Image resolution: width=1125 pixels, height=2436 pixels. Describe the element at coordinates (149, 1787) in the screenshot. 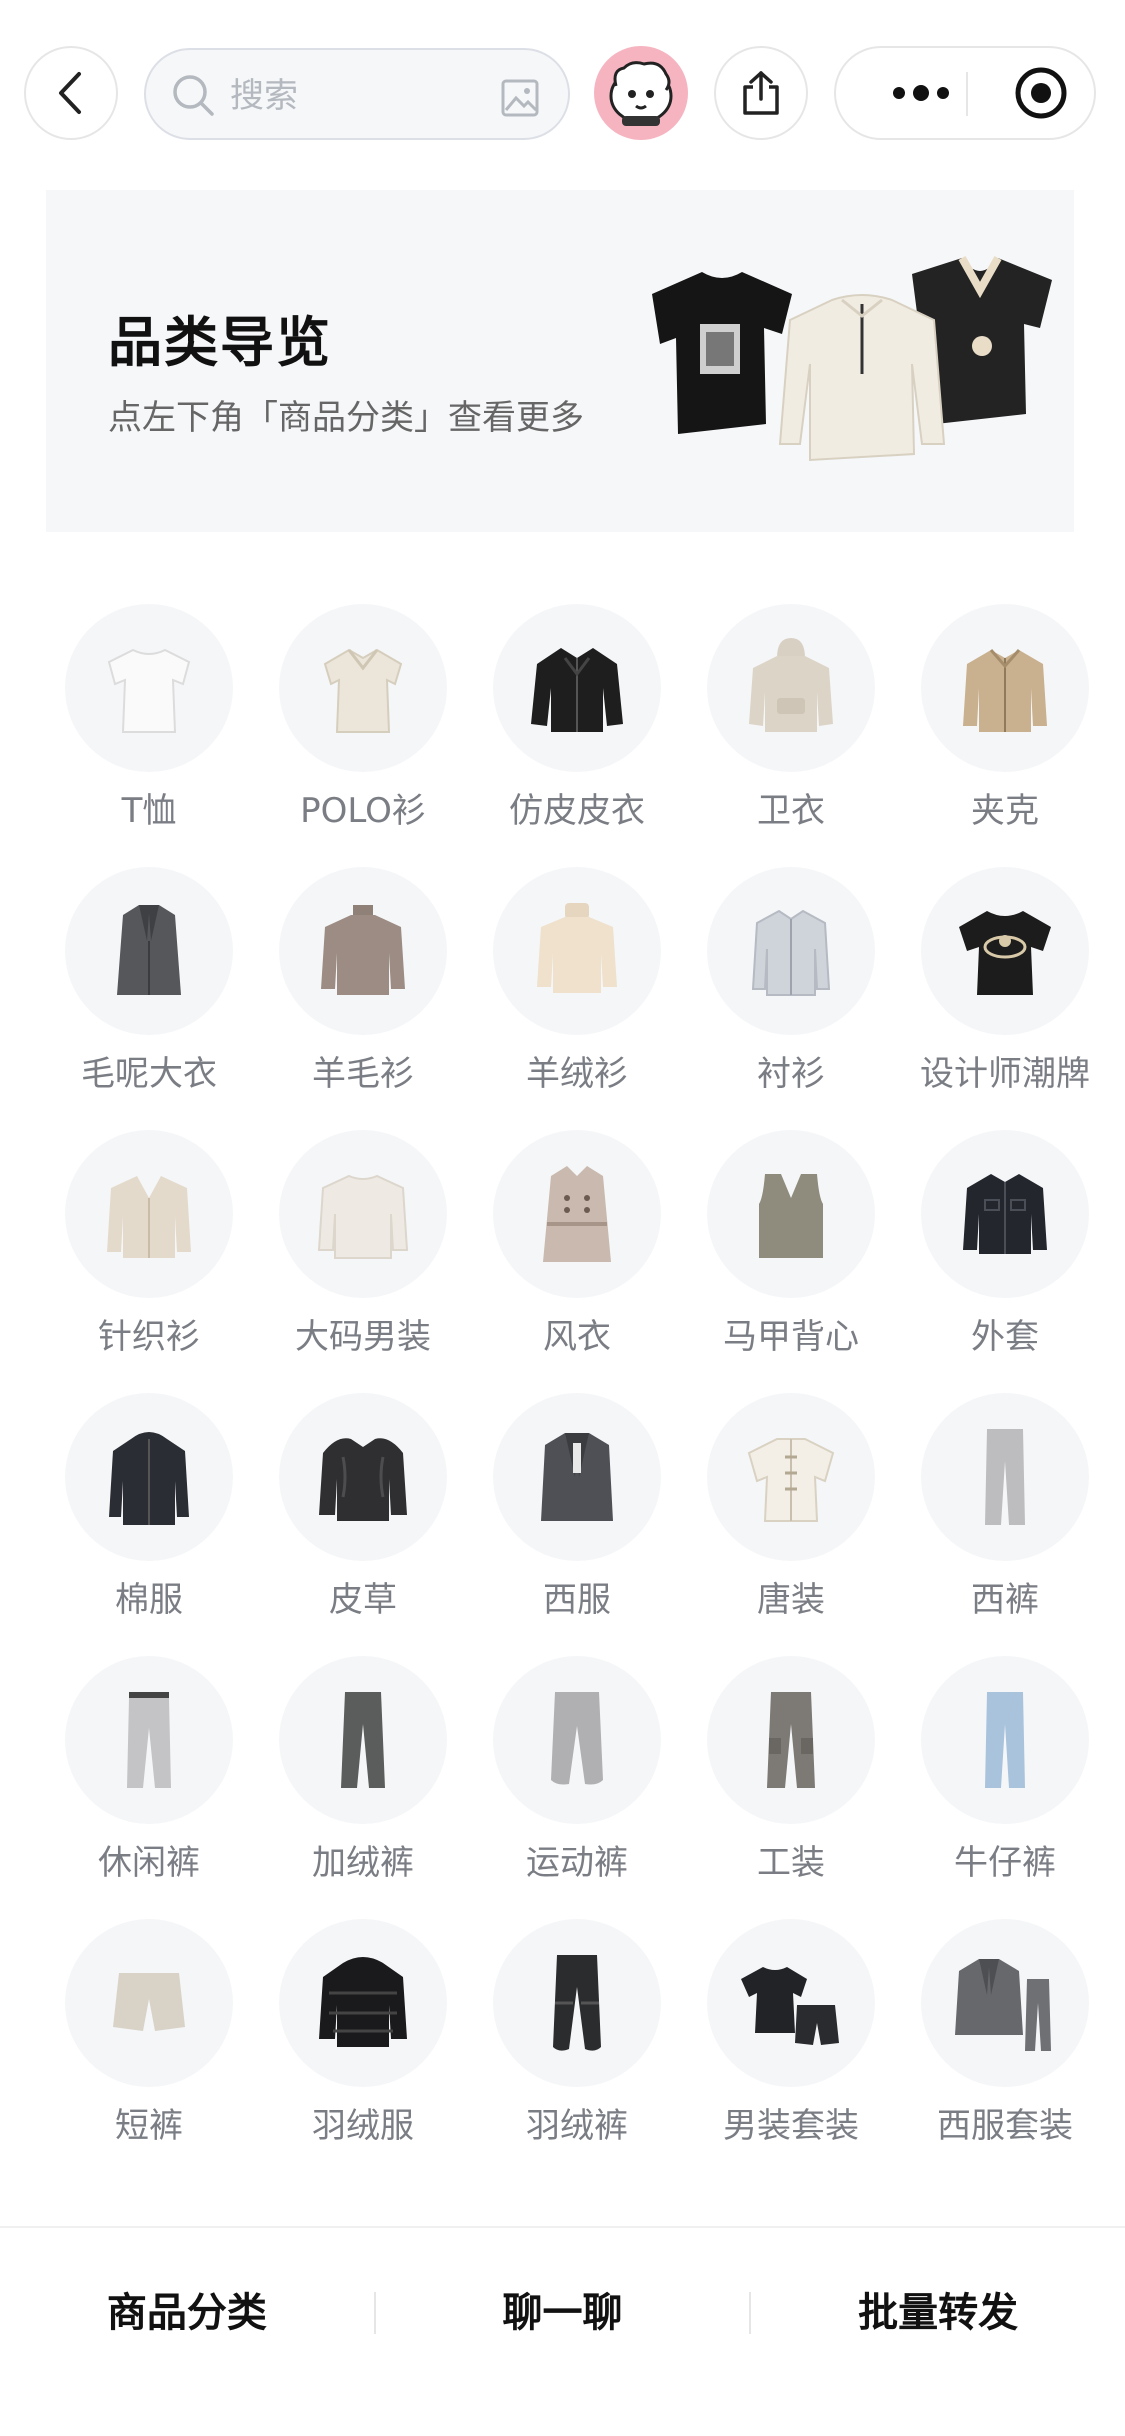

I see `category-item-casual-pants: 休闲裤` at that location.